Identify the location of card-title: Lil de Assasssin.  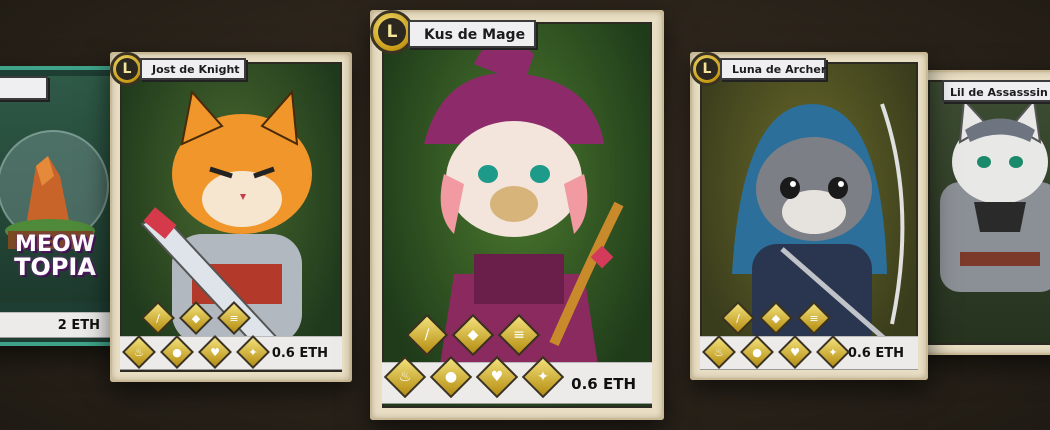
(996, 91).